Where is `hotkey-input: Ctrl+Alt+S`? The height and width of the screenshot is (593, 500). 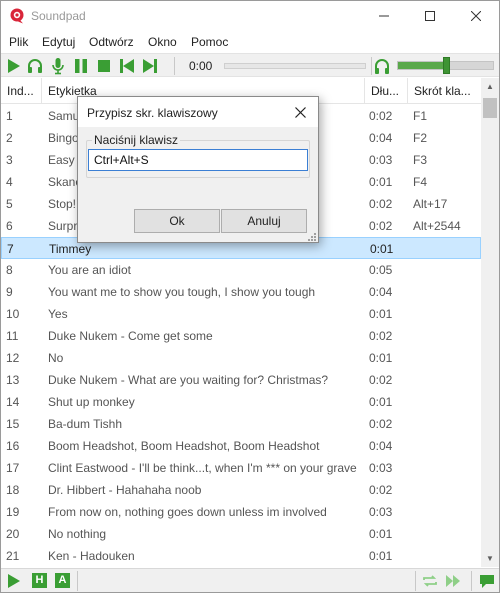
hotkey-input: Ctrl+Alt+S is located at coordinates (198, 160).